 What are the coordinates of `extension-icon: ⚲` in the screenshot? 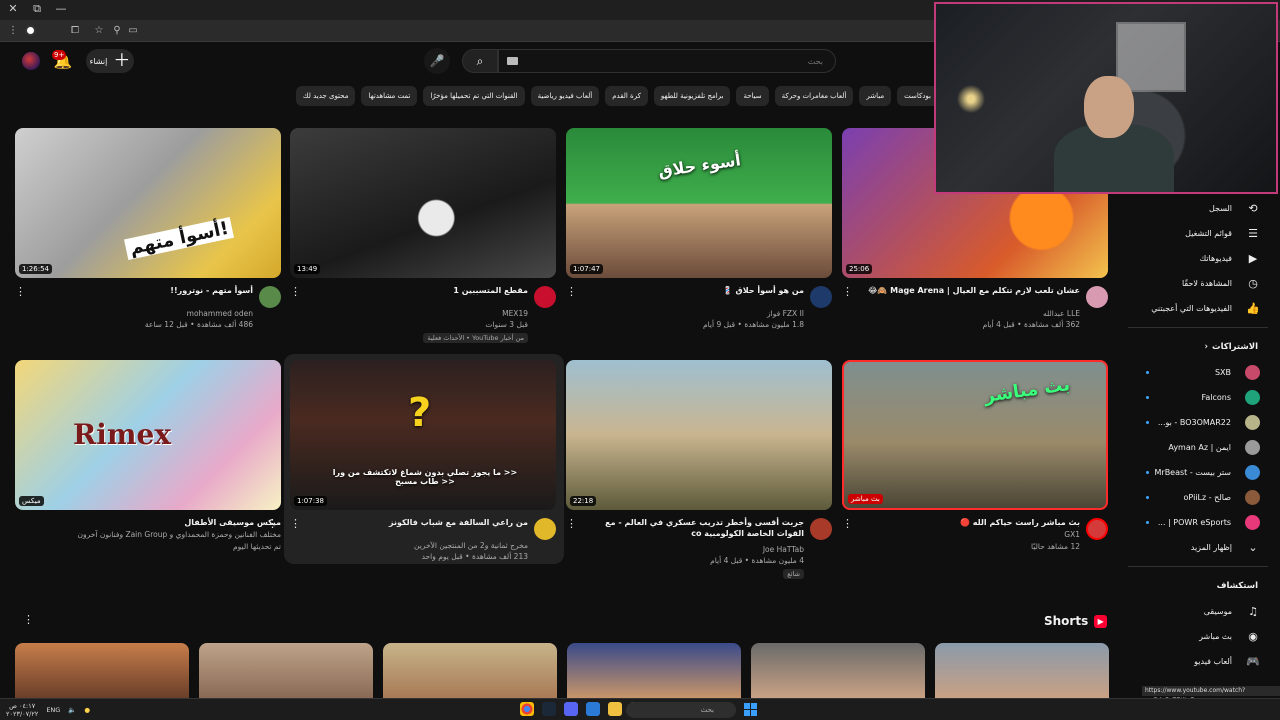 It's located at (117, 31).